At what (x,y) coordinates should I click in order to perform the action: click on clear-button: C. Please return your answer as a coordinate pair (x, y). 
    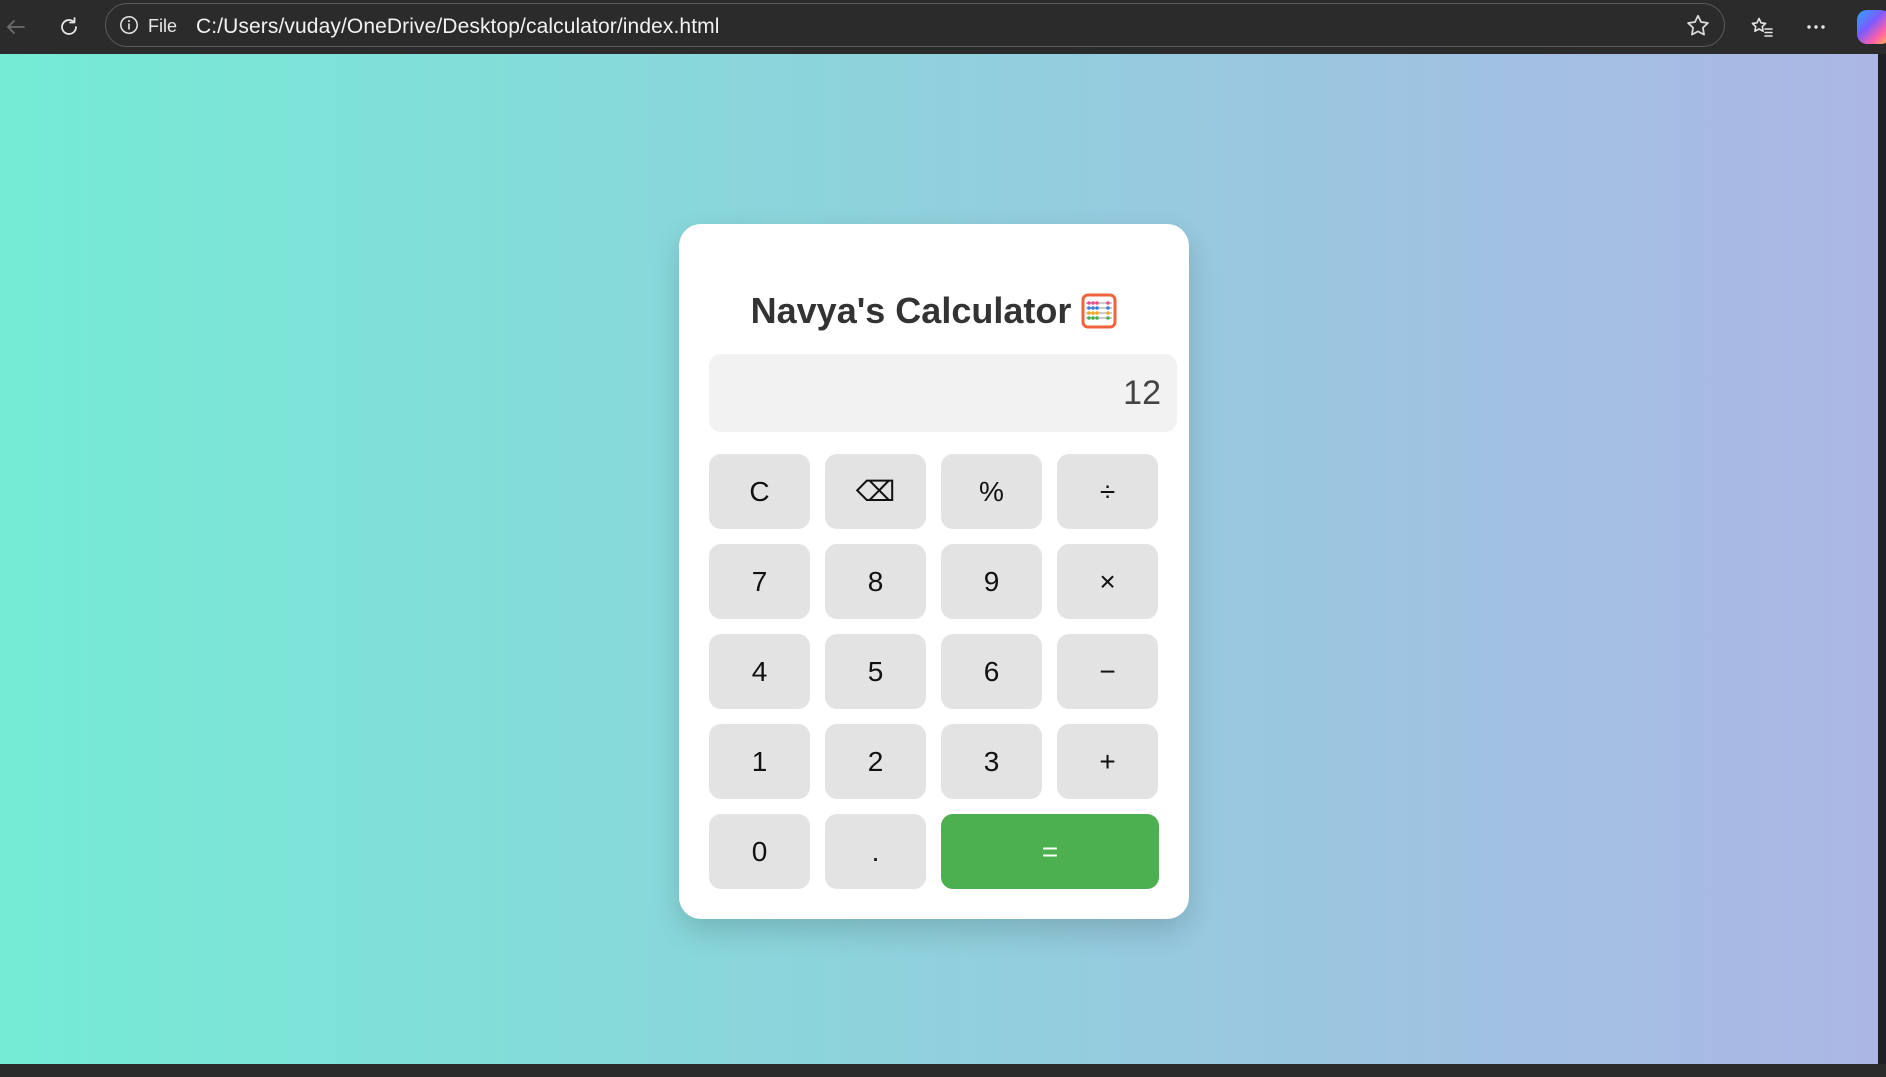
    Looking at the image, I should click on (759, 491).